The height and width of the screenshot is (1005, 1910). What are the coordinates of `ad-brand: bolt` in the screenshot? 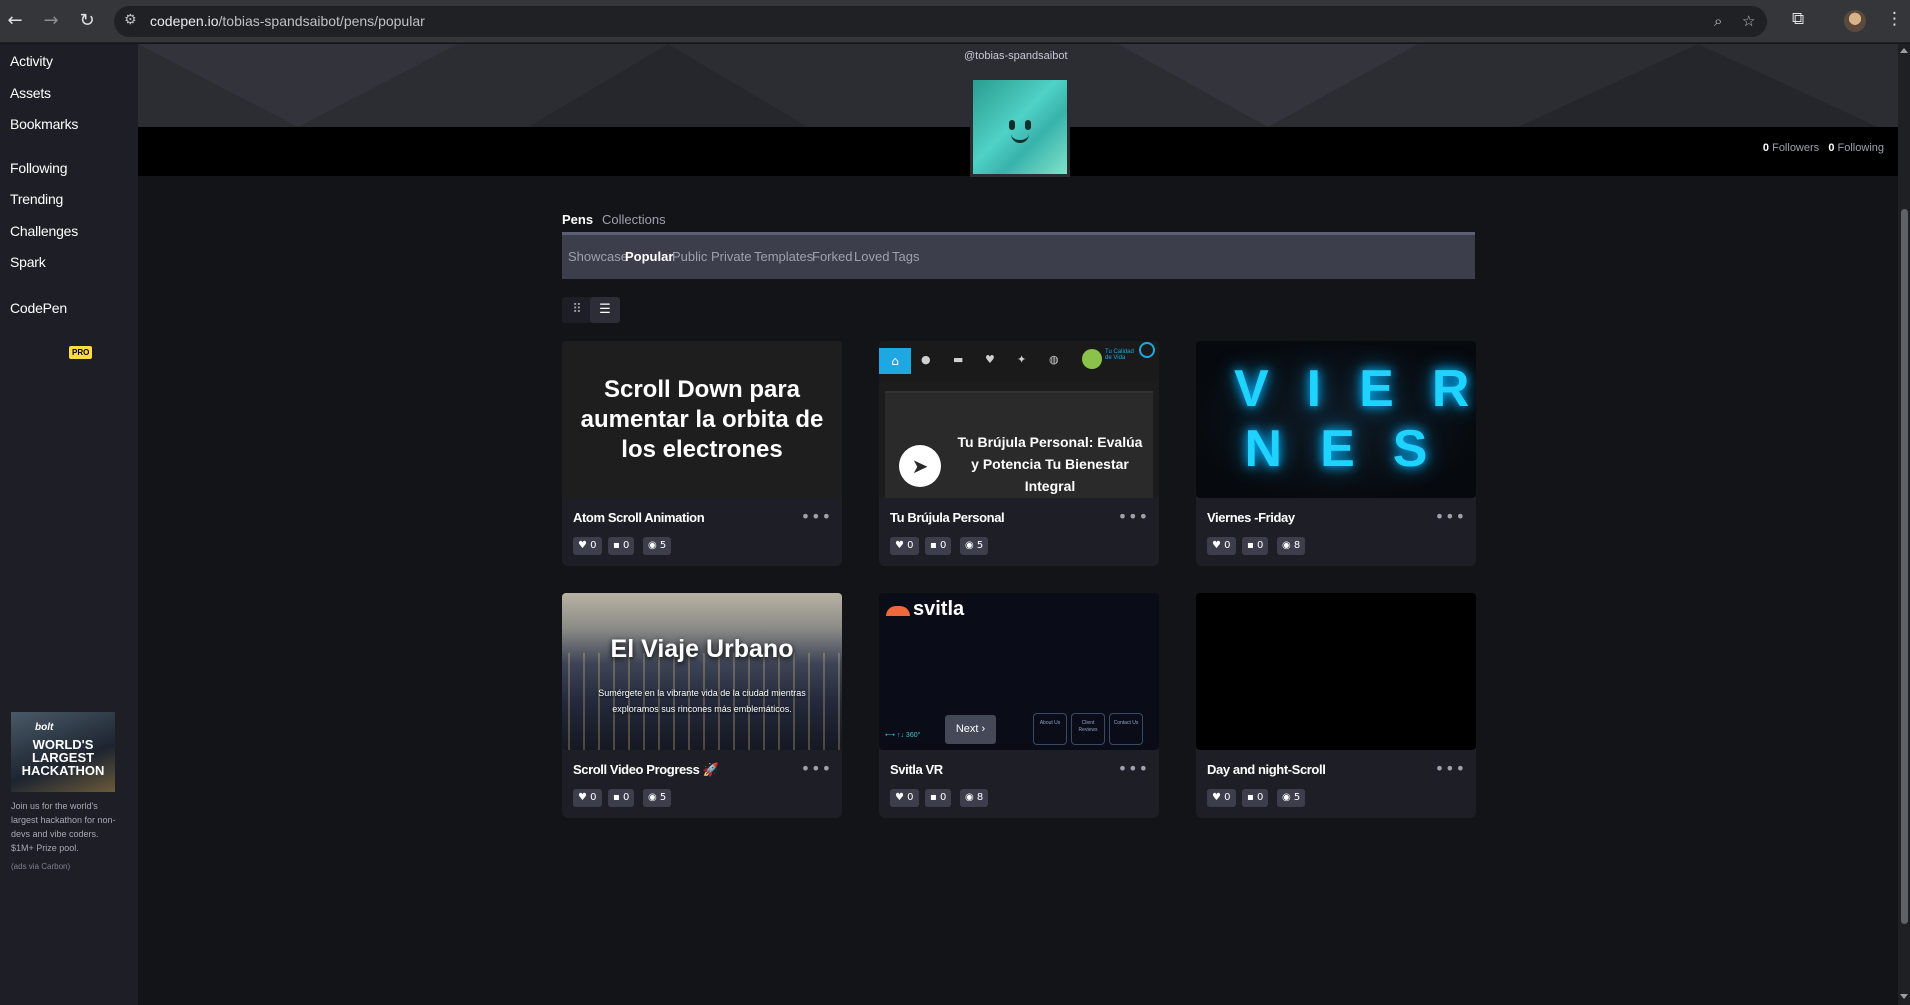 It's located at (44, 727).